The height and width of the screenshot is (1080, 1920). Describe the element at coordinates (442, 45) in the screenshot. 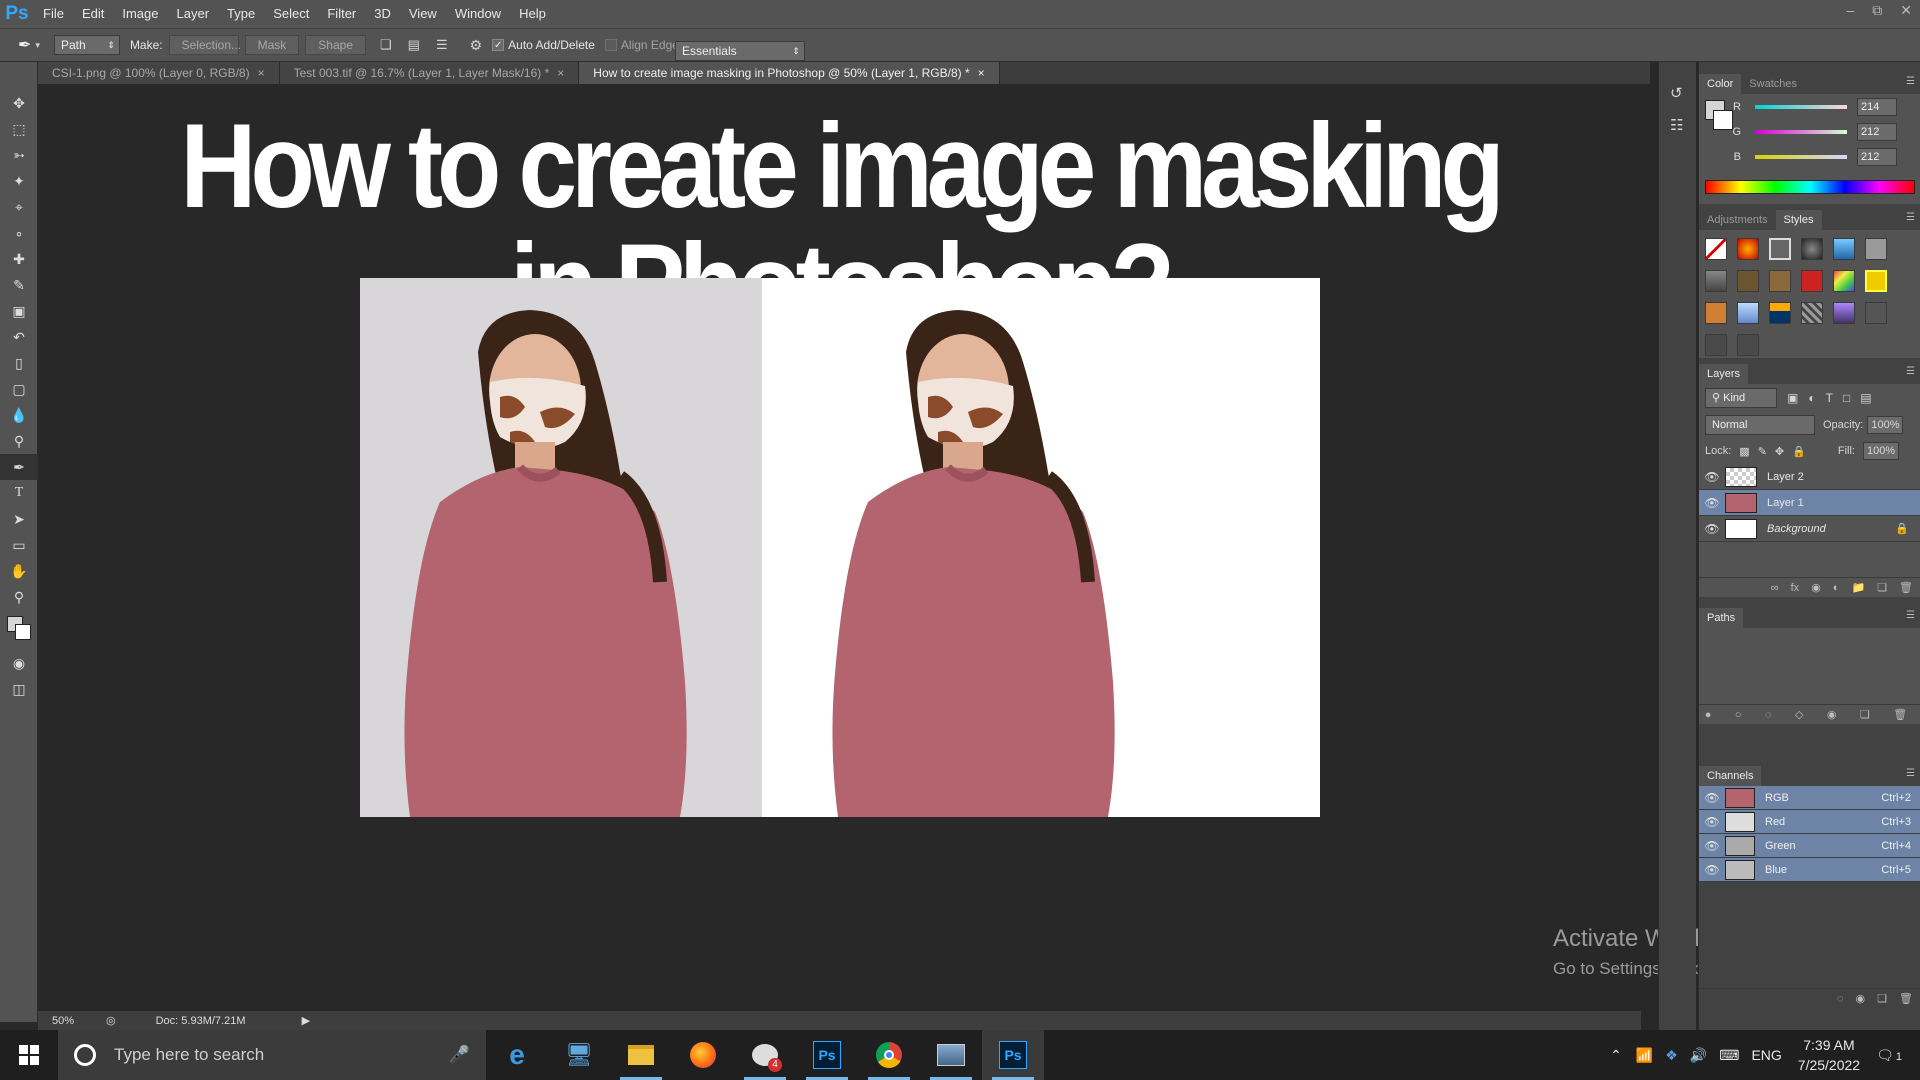

I see `path-arrangement-icon: ☰` at that location.